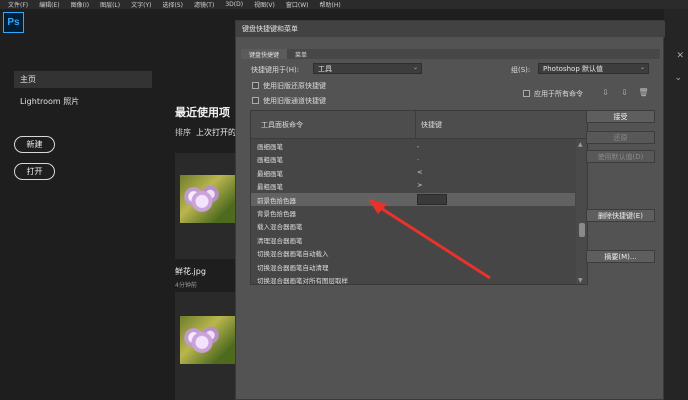 The width and height of the screenshot is (688, 400). I want to click on undo-button: 还原, so click(620, 137).